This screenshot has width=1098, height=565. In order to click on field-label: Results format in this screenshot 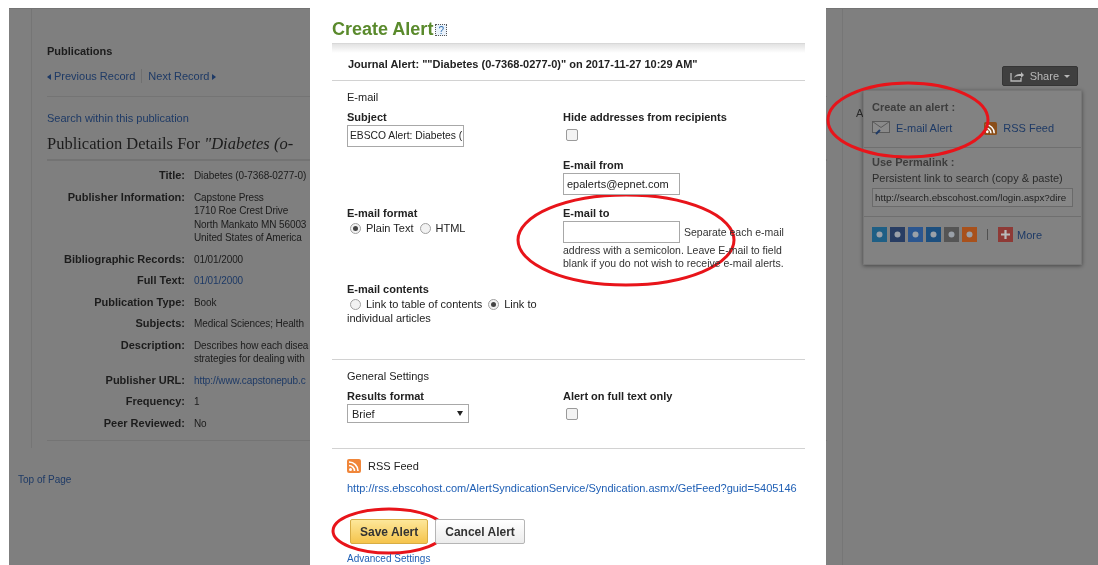, I will do `click(386, 396)`.